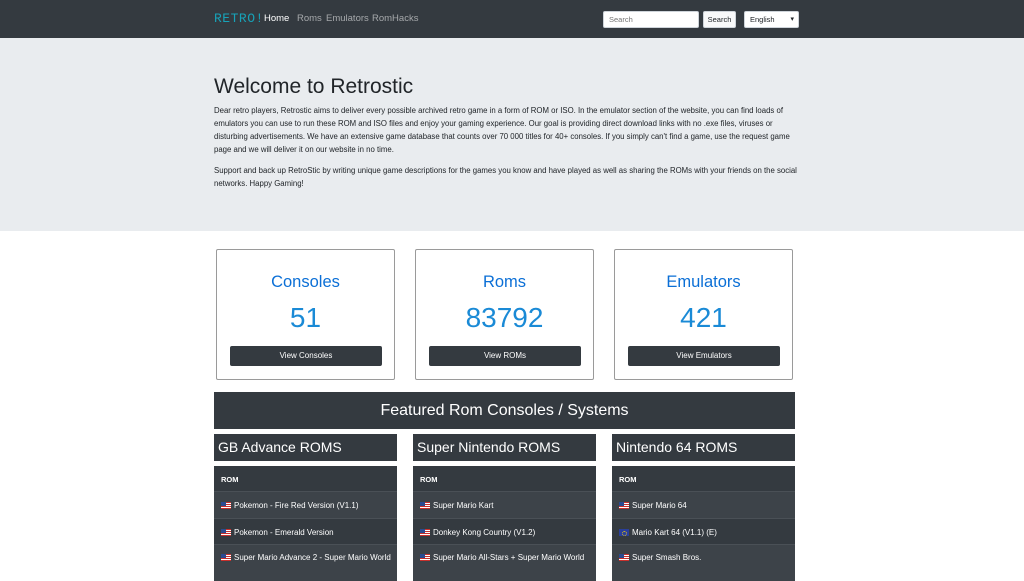 Image resolution: width=1024 pixels, height=581 pixels. What do you see at coordinates (504, 410) in the screenshot?
I see `featured-heading: Featured Rom Consoles / Systems` at bounding box center [504, 410].